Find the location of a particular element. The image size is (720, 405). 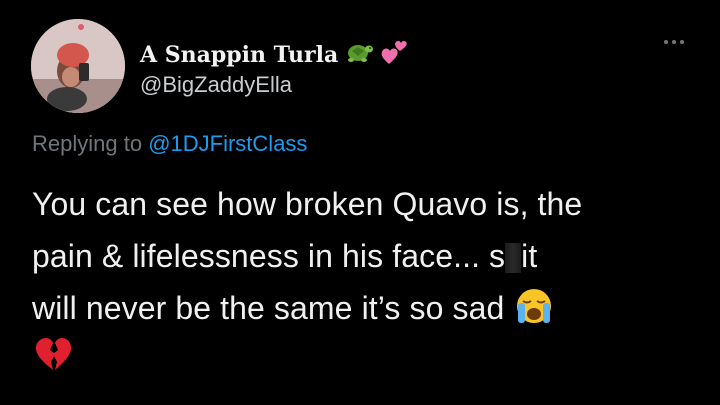

tweet-text-line-3: will never be the same it’s so sad is located at coordinates (372, 311).